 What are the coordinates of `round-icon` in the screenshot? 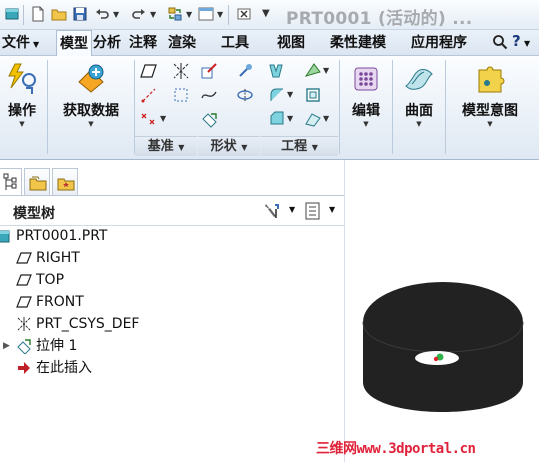 It's located at (277, 95).